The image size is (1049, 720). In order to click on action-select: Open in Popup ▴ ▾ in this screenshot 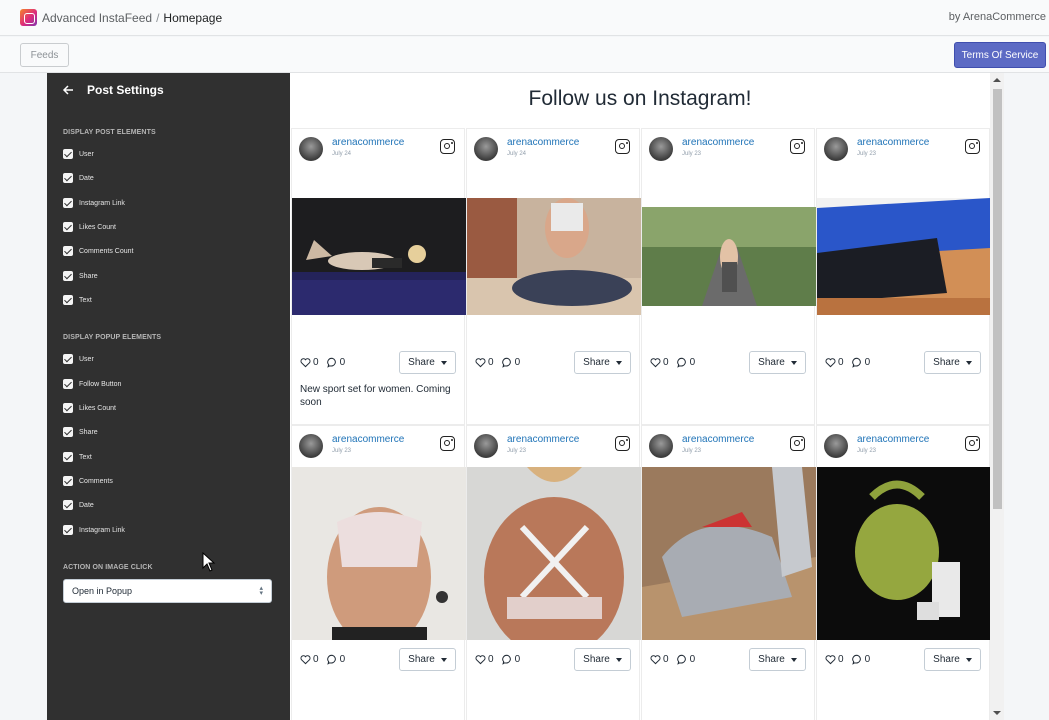, I will do `click(167, 591)`.